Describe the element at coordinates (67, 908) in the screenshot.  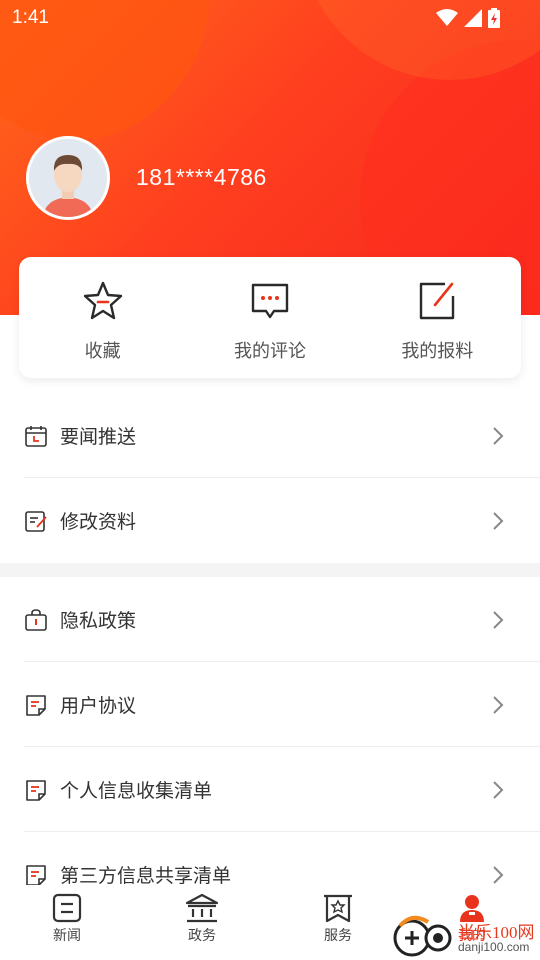
I see `news-icon` at that location.